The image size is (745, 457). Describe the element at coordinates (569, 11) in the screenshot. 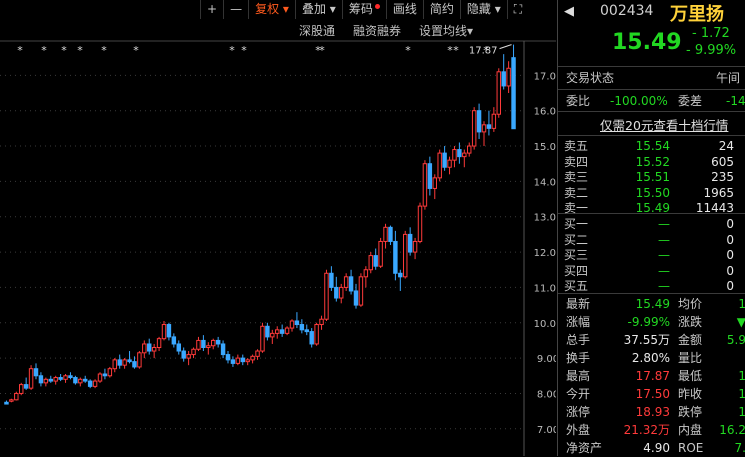

I see `collapse-arrow-icon: ◀` at that location.